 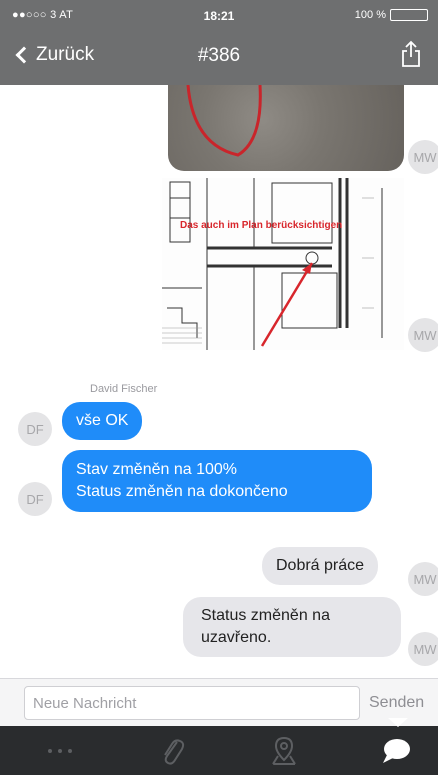 What do you see at coordinates (192, 703) in the screenshot?
I see `message-input` at bounding box center [192, 703].